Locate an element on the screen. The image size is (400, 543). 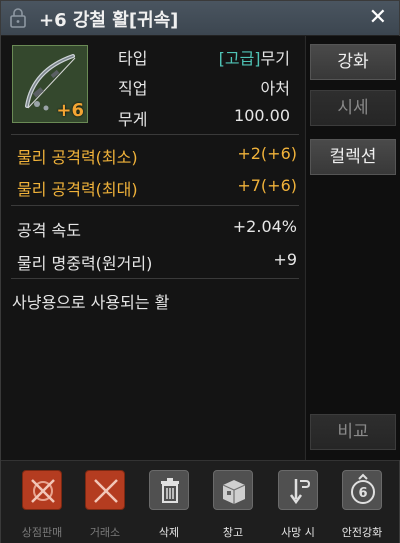
no-trade-icon is located at coordinates (105, 490).